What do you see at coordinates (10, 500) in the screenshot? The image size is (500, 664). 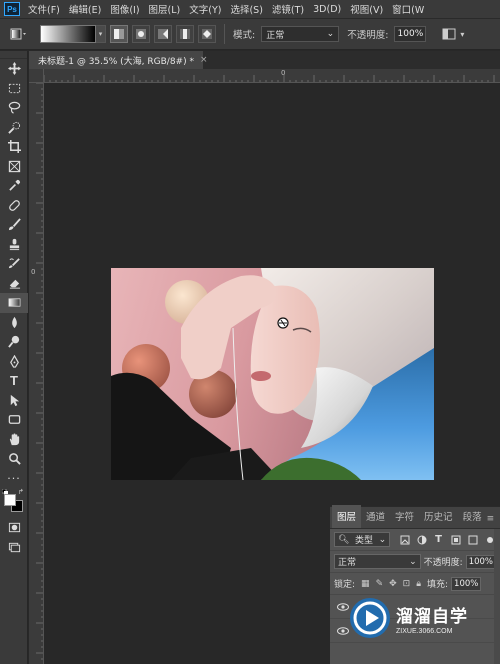 I see `foreground-color` at bounding box center [10, 500].